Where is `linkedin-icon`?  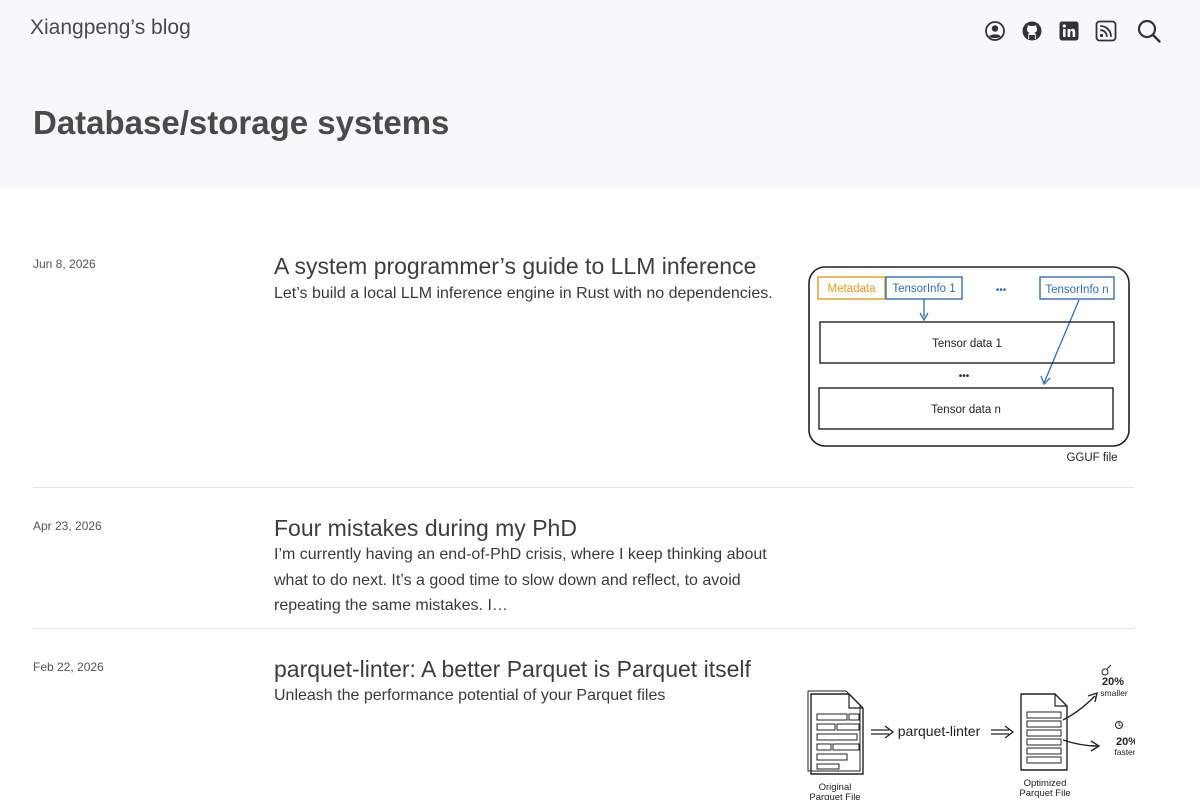
linkedin-icon is located at coordinates (1069, 31).